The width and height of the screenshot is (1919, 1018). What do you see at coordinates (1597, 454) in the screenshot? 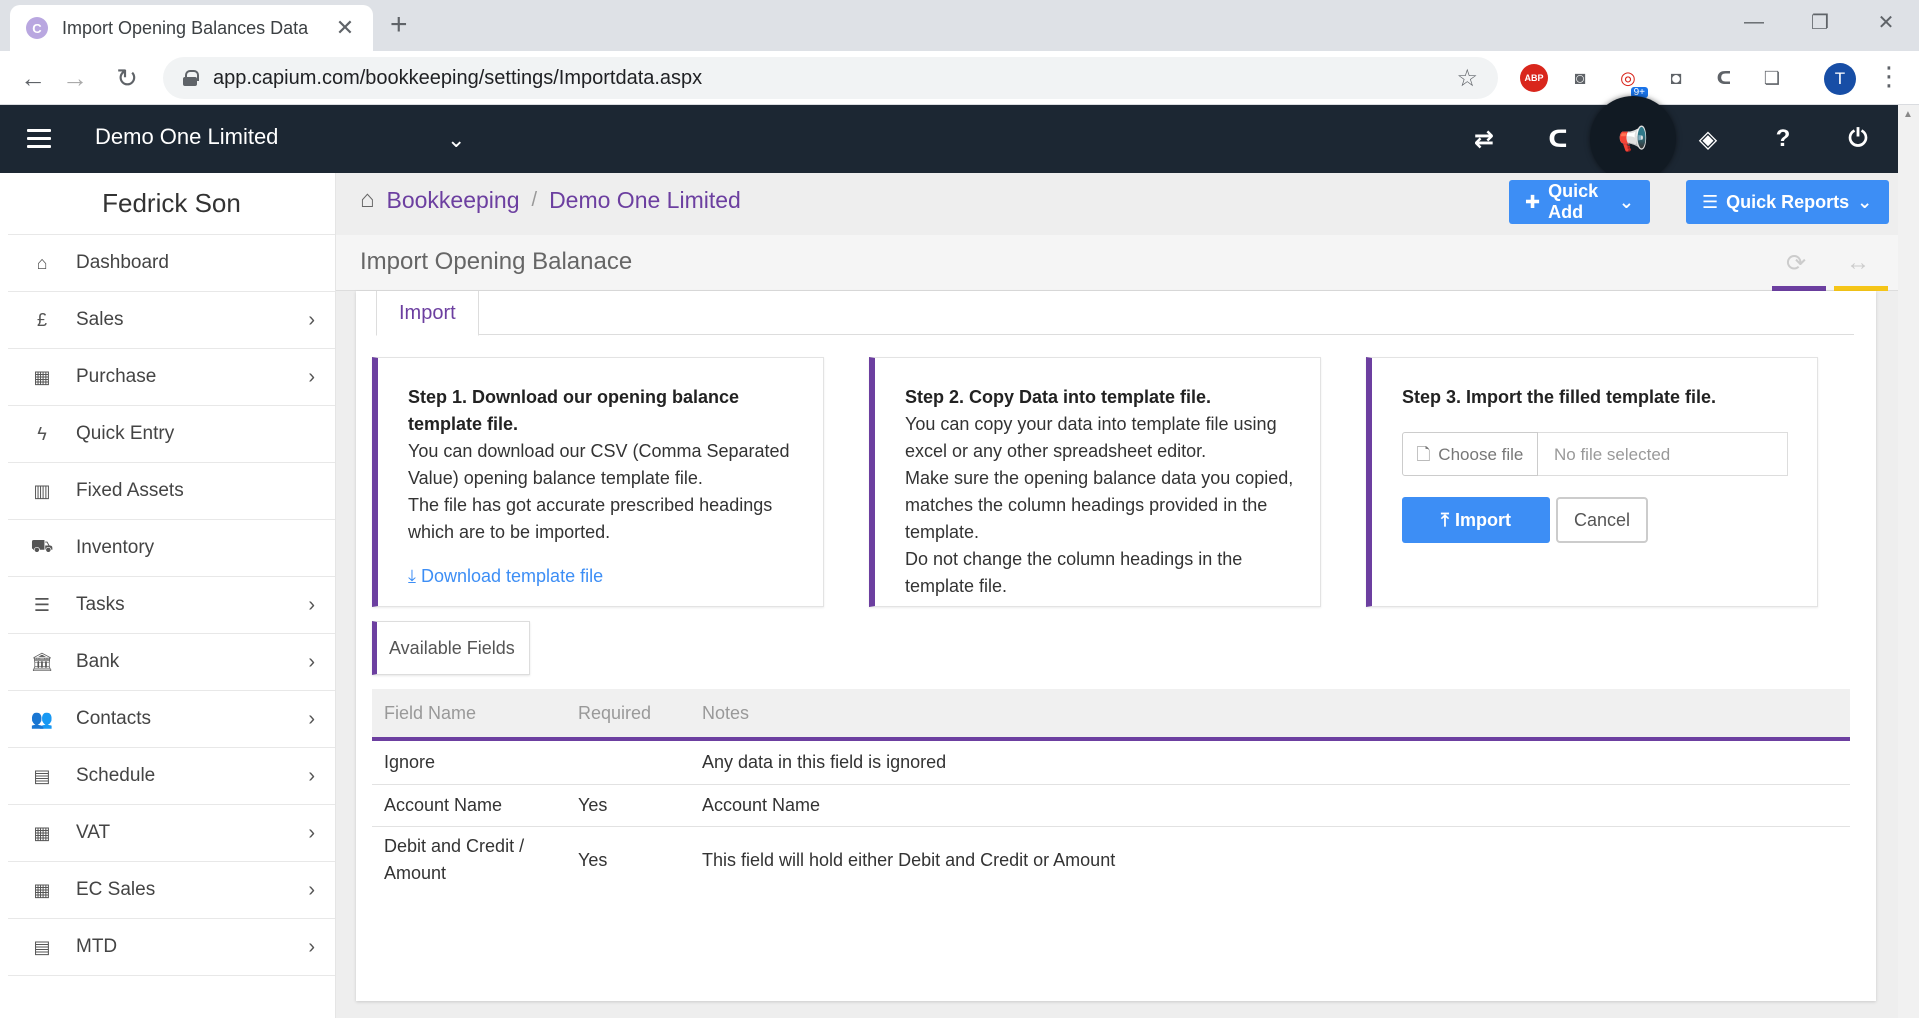
I see `file-picker: 🗋 Choose file No file selected` at bounding box center [1597, 454].